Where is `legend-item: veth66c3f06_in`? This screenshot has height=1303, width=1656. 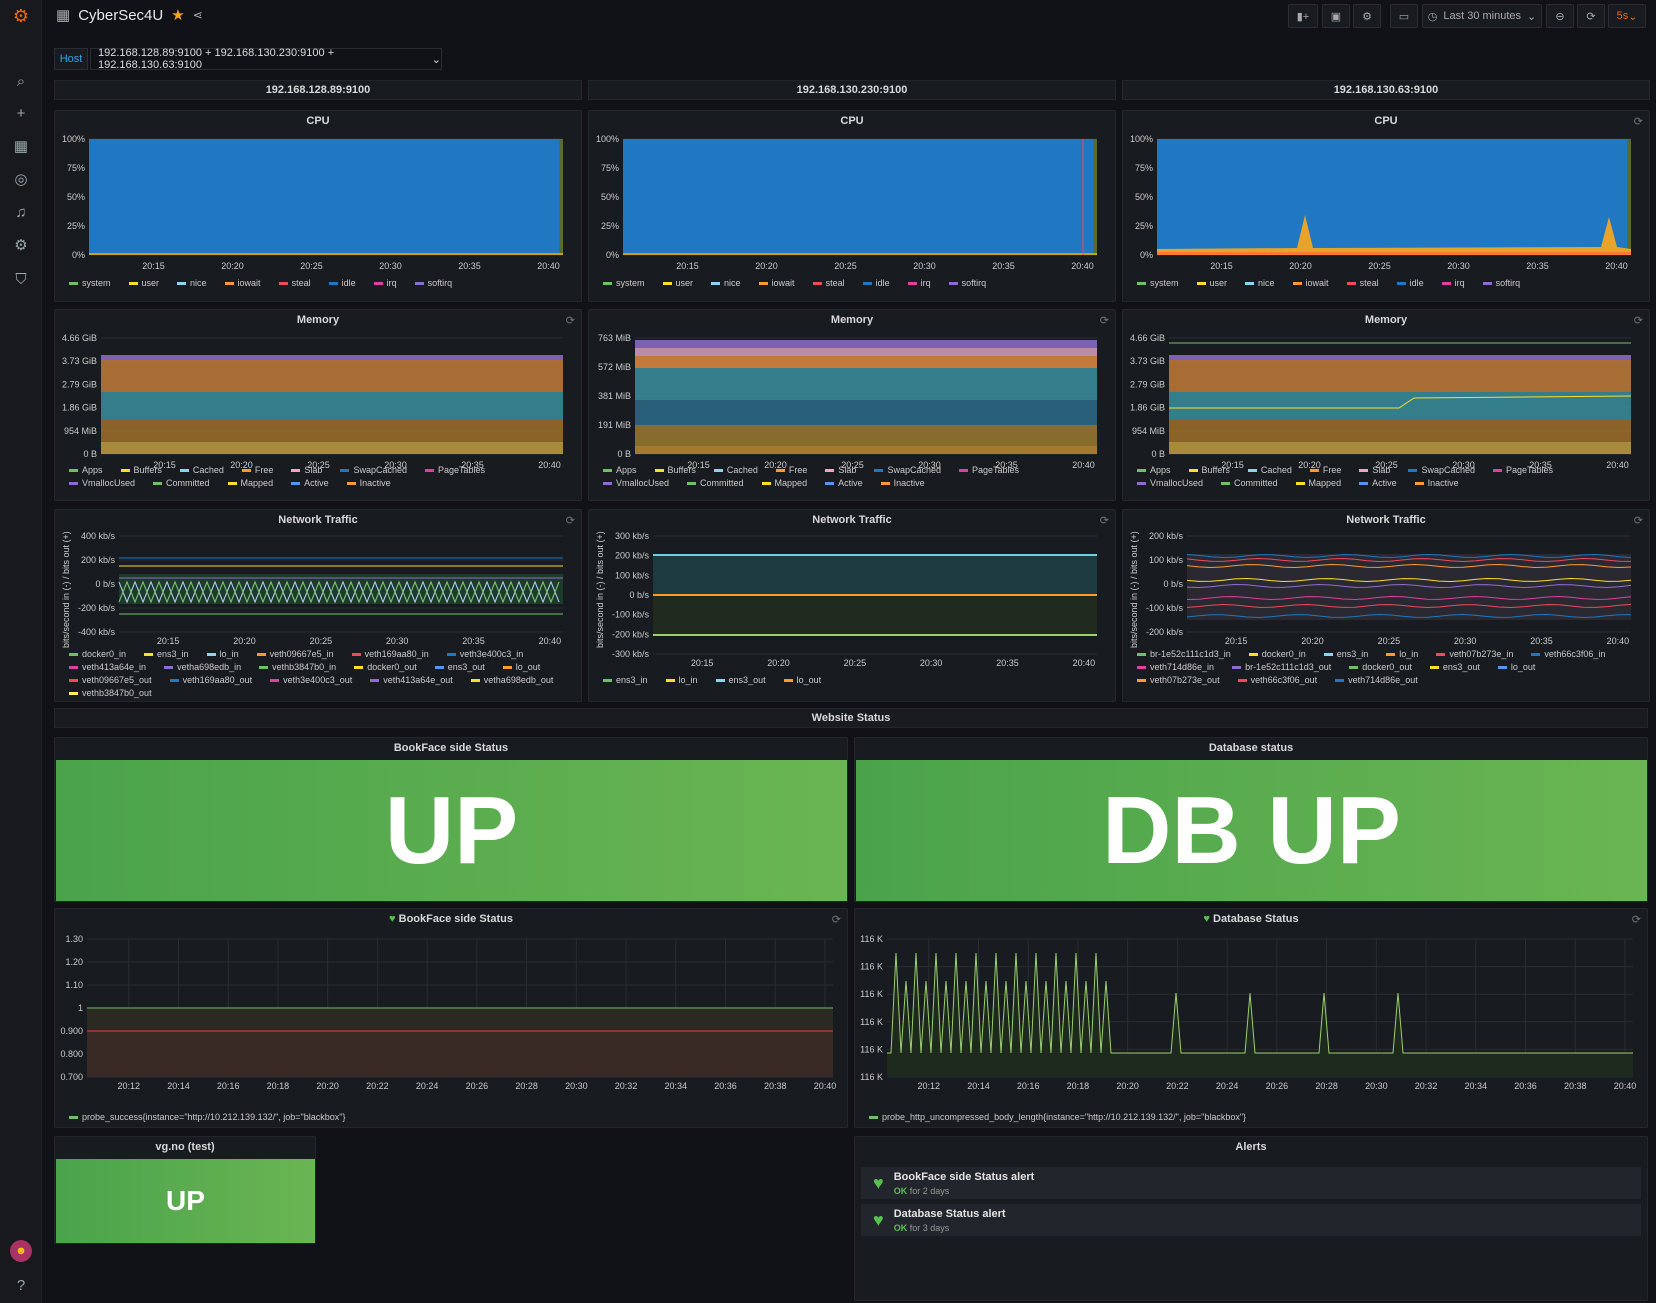 legend-item: veth66c3f06_in is located at coordinates (1572, 654).